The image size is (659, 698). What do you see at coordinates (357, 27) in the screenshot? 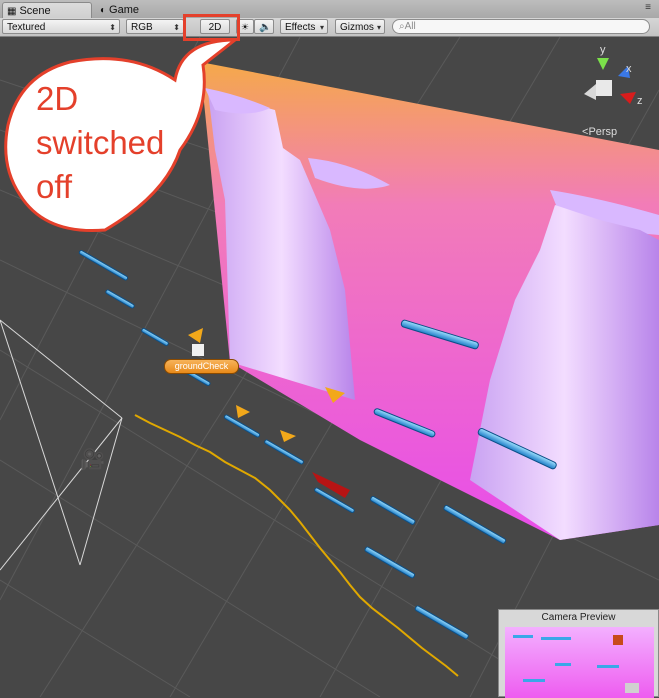
I see `gizmos-label: Gizmos` at bounding box center [357, 27].